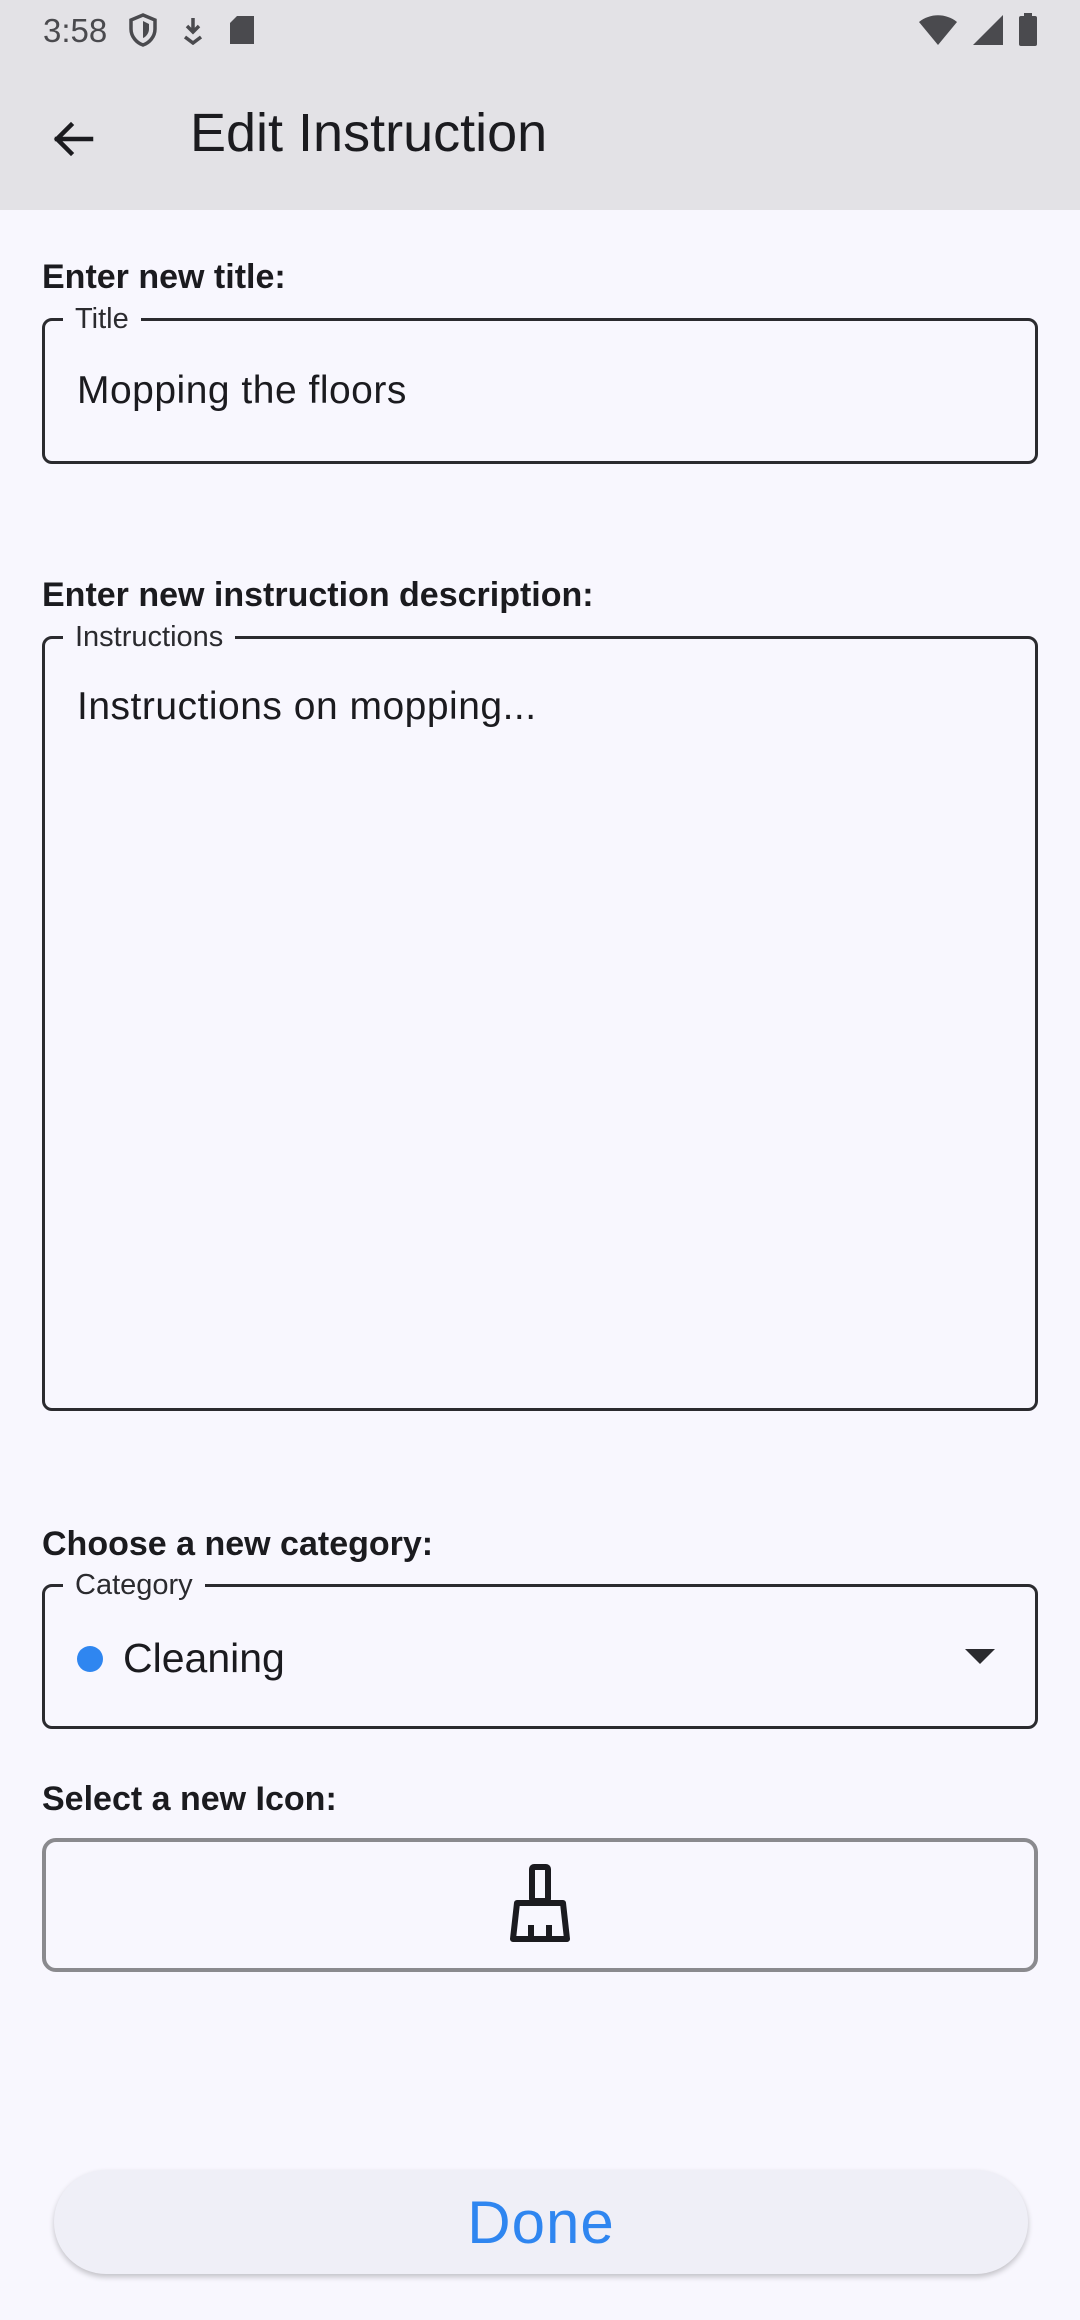 The height and width of the screenshot is (2320, 1080). Describe the element at coordinates (369, 133) in the screenshot. I see `page-title: Edit Instruction` at that location.